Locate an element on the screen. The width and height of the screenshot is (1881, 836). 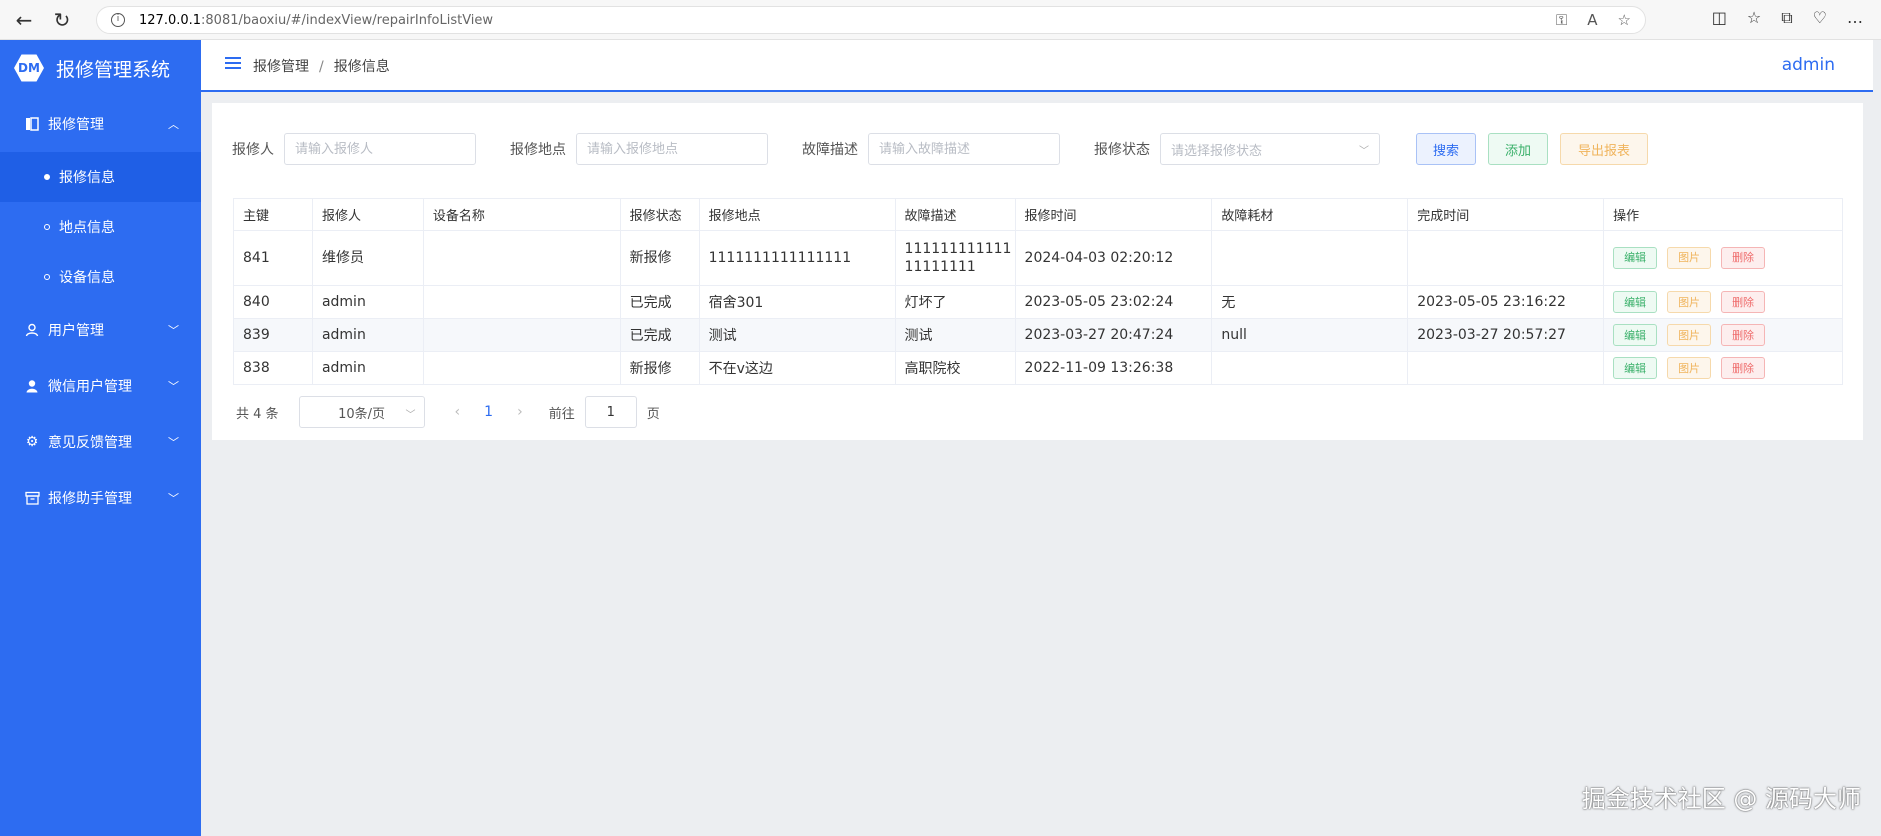
cell-done-time is located at coordinates (1506, 258).